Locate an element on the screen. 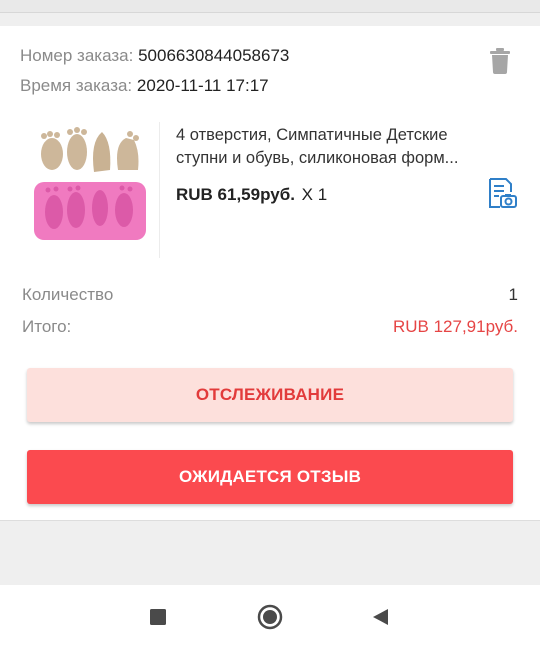  trash-icon is located at coordinates (500, 61).